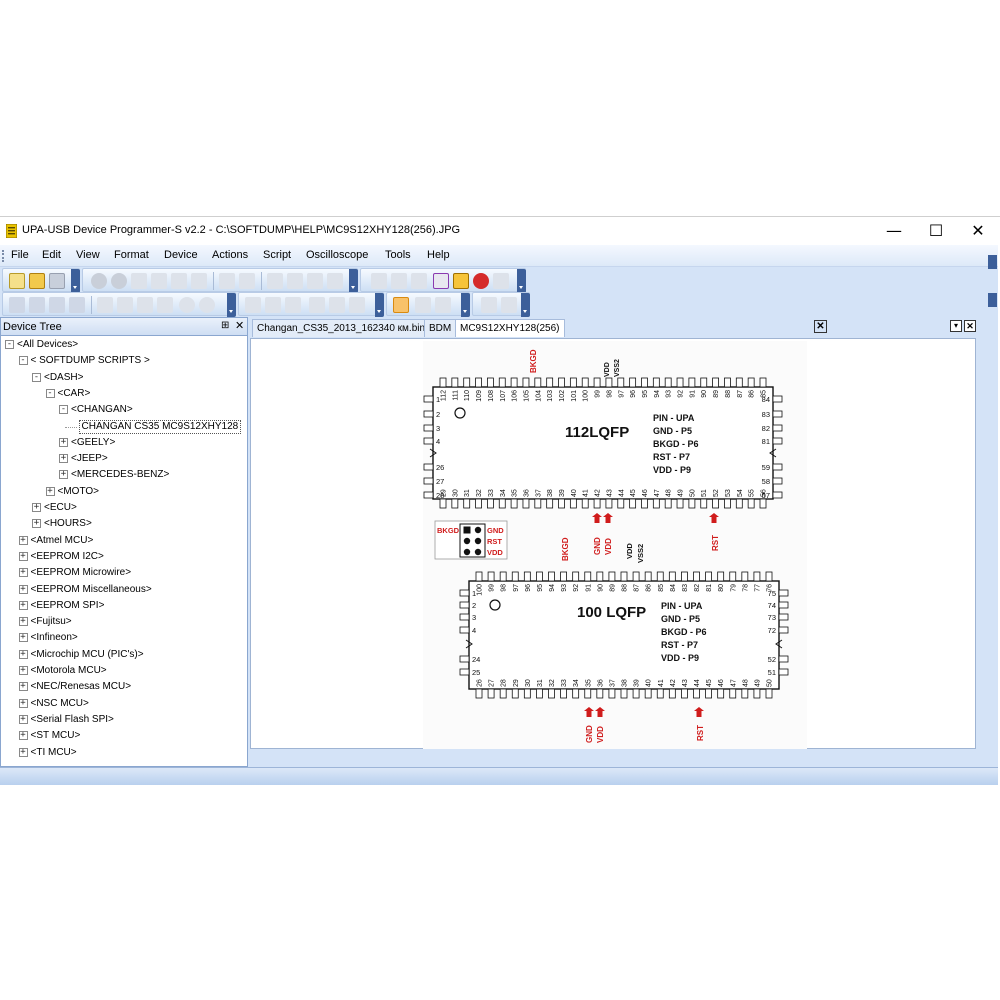  Describe the element at coordinates (419, 281) in the screenshot. I see `memory-icon` at that location.